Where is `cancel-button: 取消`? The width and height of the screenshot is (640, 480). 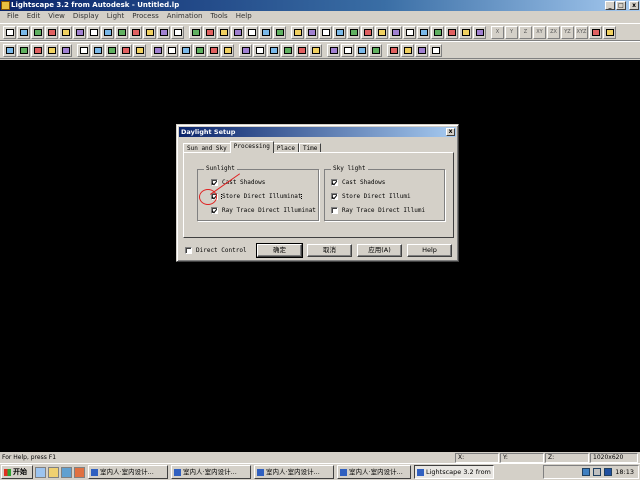
cancel-button: 取消 is located at coordinates (329, 250).